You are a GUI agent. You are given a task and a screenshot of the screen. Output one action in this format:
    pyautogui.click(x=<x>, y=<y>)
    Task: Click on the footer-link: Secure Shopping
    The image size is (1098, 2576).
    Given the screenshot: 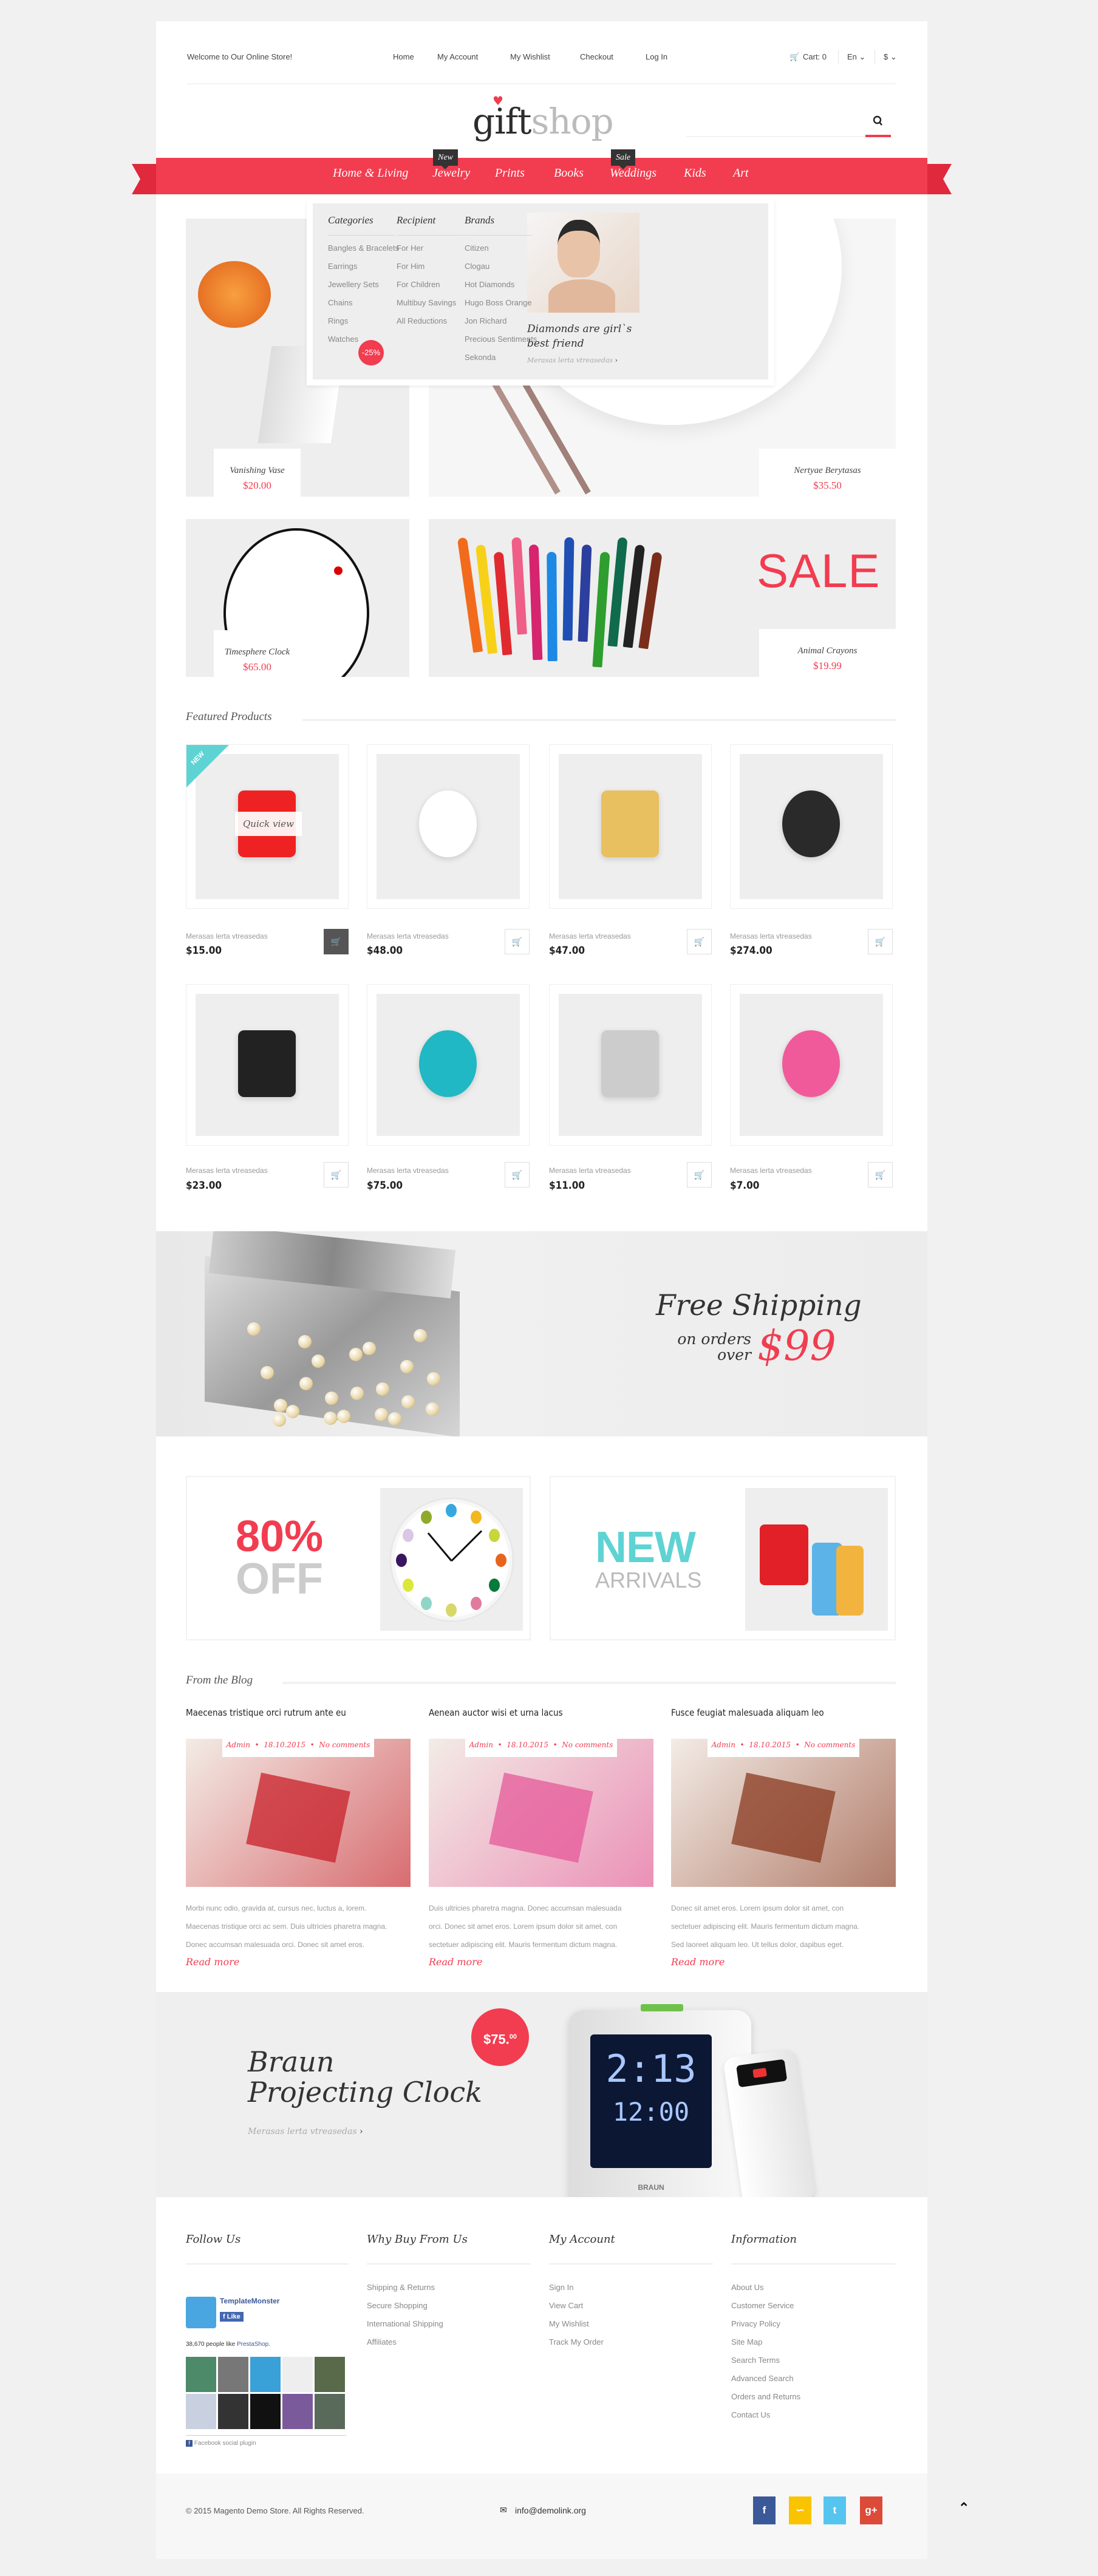 What is the action you would take?
    pyautogui.click(x=397, y=2305)
    